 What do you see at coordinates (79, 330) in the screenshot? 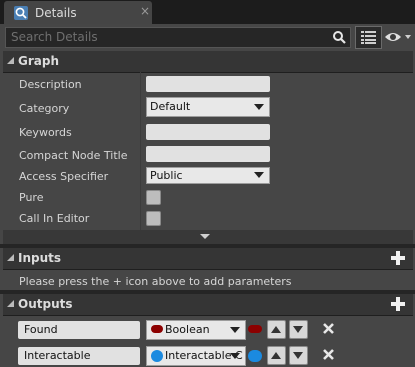
I see `output-name-field: Found` at bounding box center [79, 330].